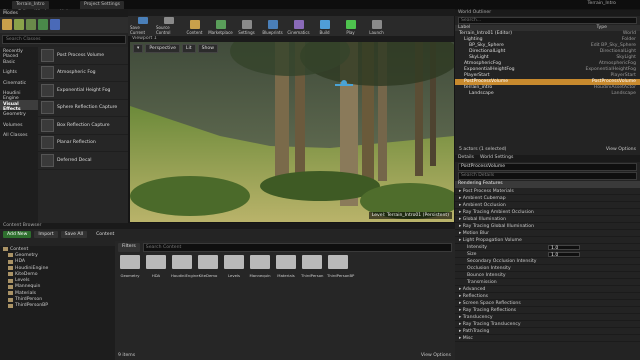  I want to click on details-row: ▸ Ambient Occlusion, so click(547, 205).